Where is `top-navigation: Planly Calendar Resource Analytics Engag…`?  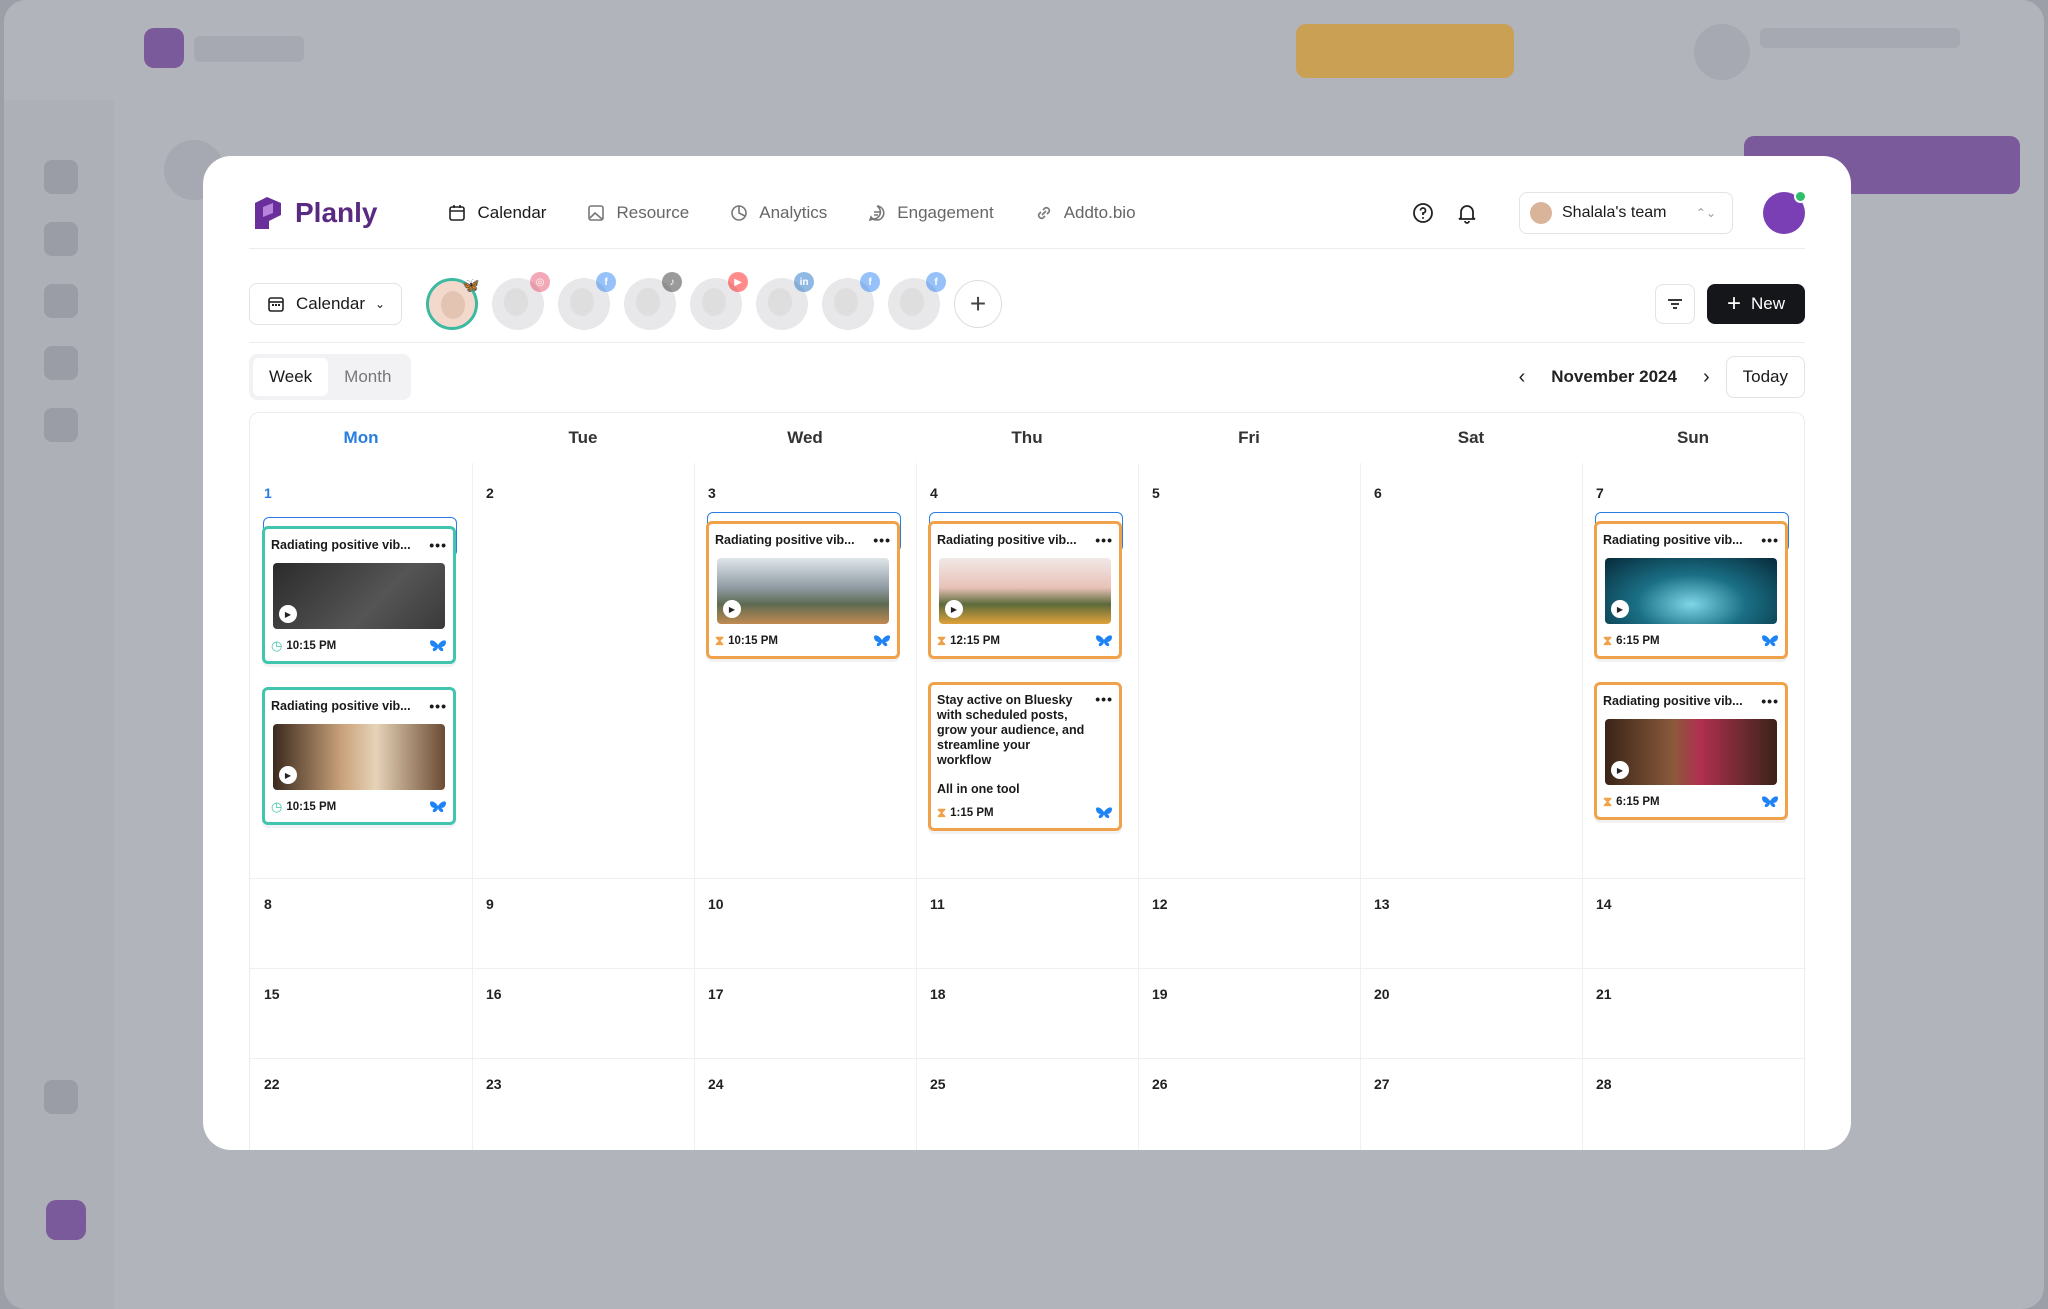
top-navigation: Planly Calendar Resource Analytics Engag… is located at coordinates (1028, 213).